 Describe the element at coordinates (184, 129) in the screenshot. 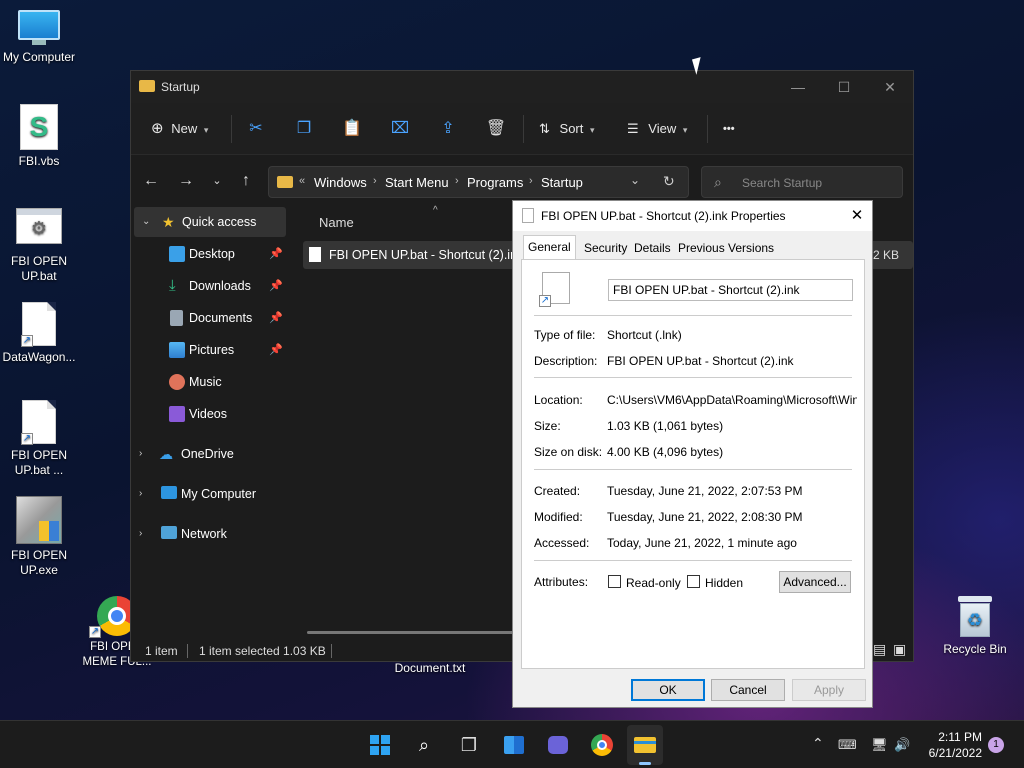

I see `new-button: ⊕ New ▾` at that location.